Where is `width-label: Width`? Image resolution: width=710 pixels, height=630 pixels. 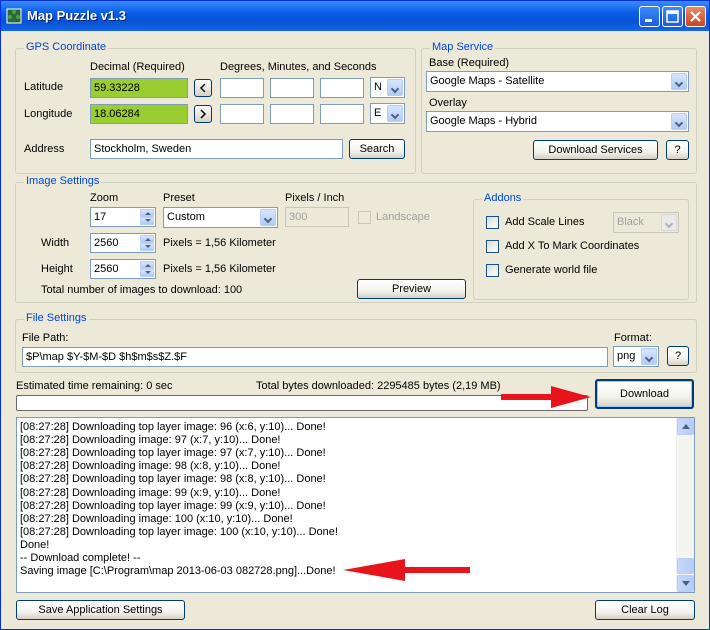 width-label: Width is located at coordinates (55, 243).